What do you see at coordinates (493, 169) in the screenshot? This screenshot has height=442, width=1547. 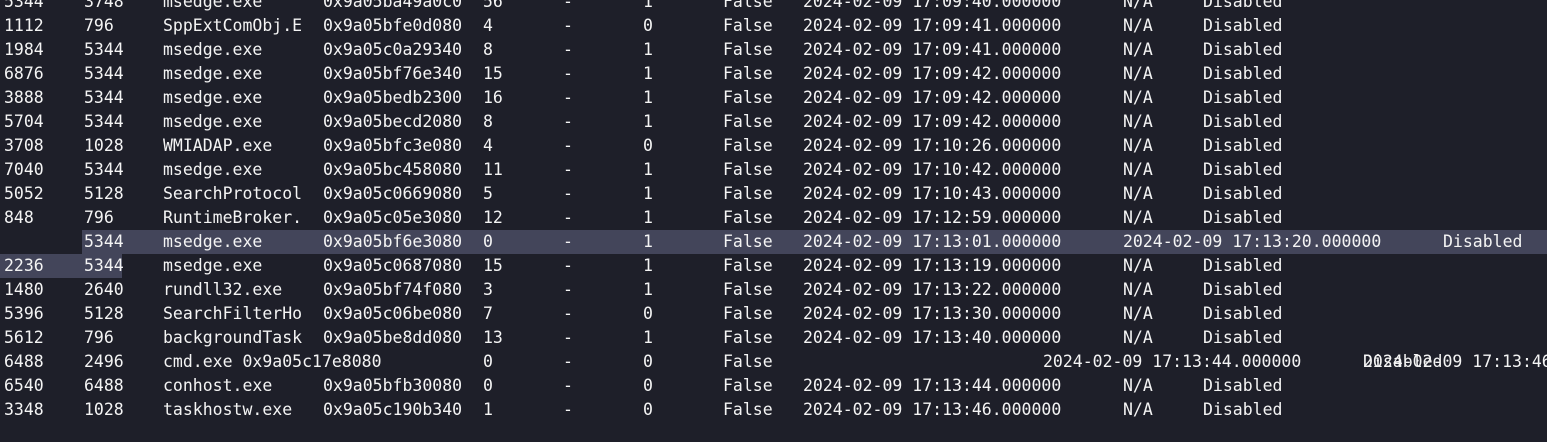 I see `cell-threads: 11` at bounding box center [493, 169].